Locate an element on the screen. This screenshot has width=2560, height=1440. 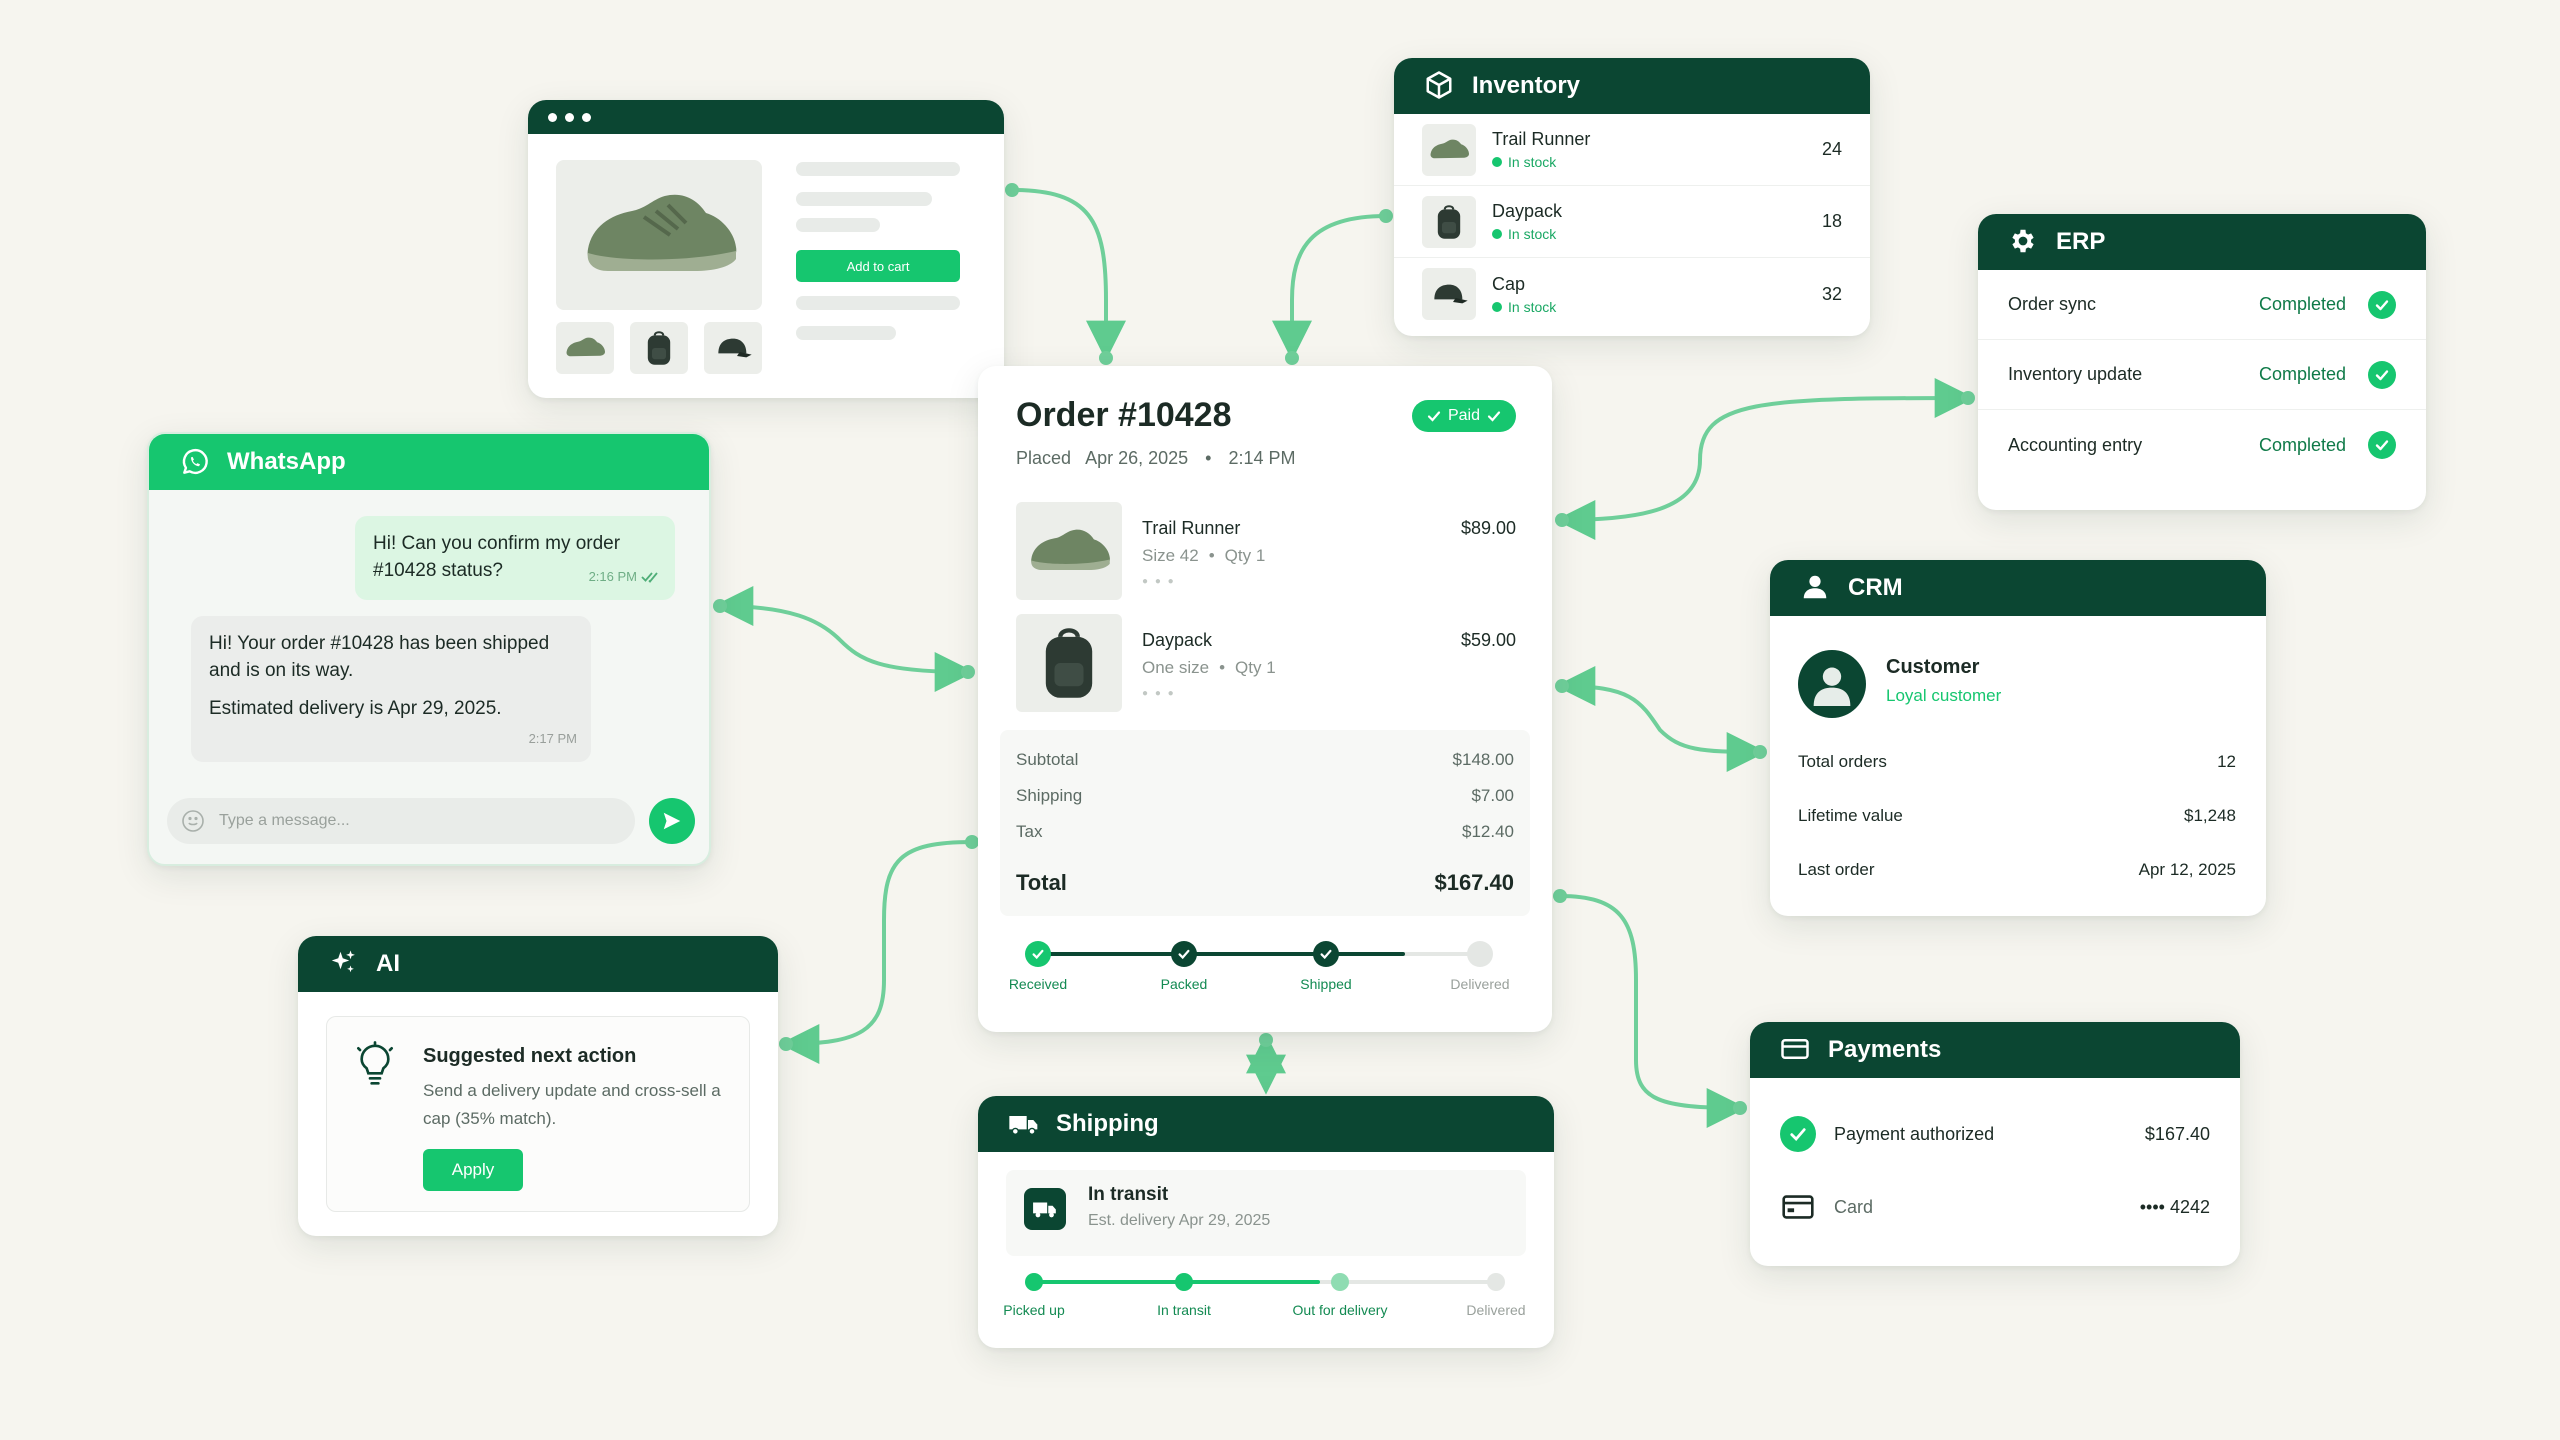
gear-icon is located at coordinates (2024, 242).